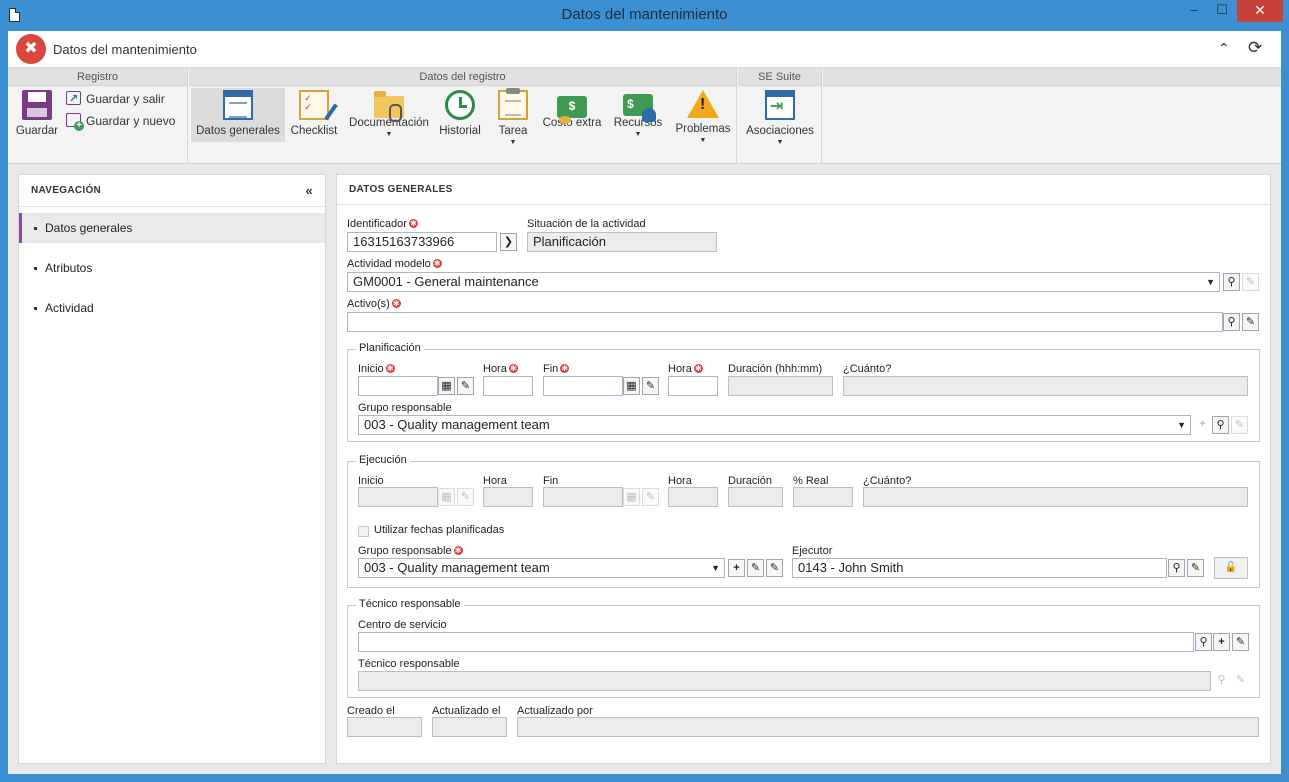  What do you see at coordinates (776, 642) in the screenshot?
I see `service-center-input` at bounding box center [776, 642].